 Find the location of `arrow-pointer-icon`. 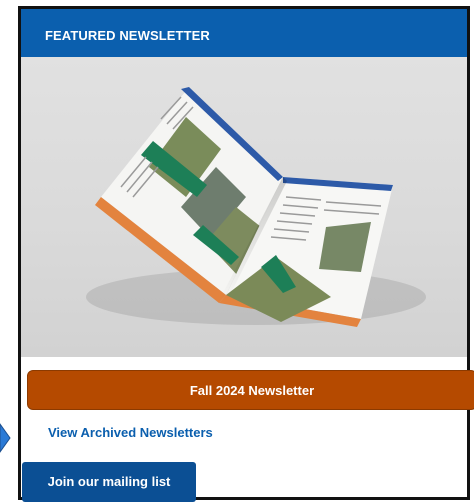

arrow-pointer-icon is located at coordinates (5, 438).